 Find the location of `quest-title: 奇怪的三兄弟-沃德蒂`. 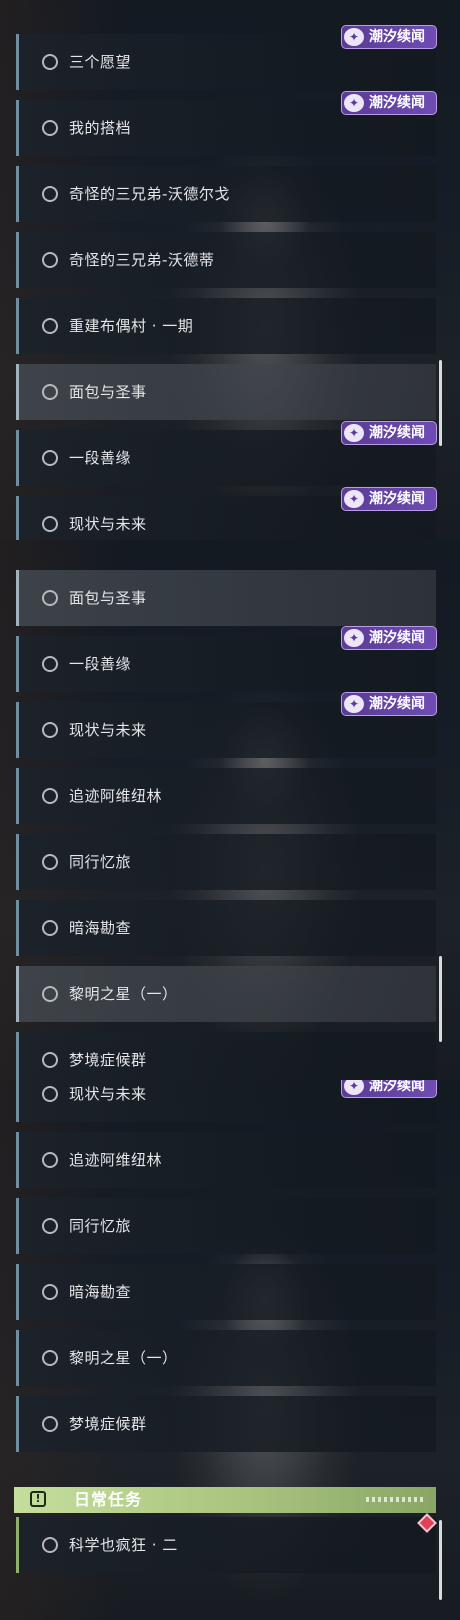

quest-title: 奇怪的三兄弟-沃德蒂 is located at coordinates (142, 260).